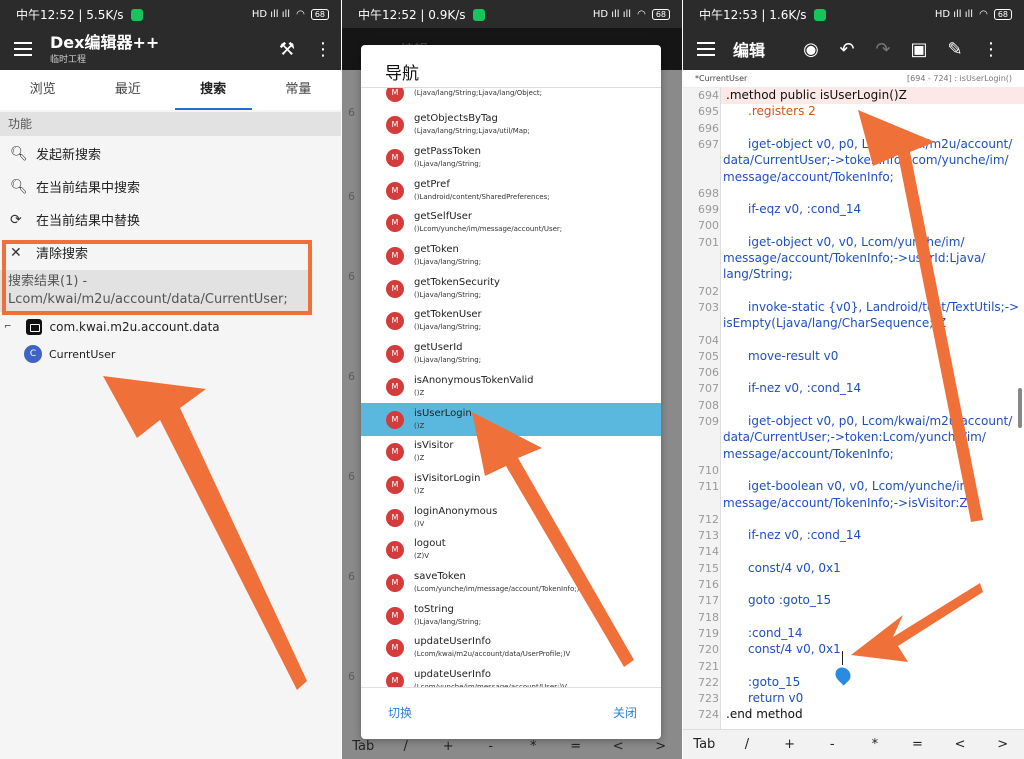 The width and height of the screenshot is (1024, 759). Describe the element at coordinates (721, 78) in the screenshot. I see `file-name: *CurrentUser` at that location.